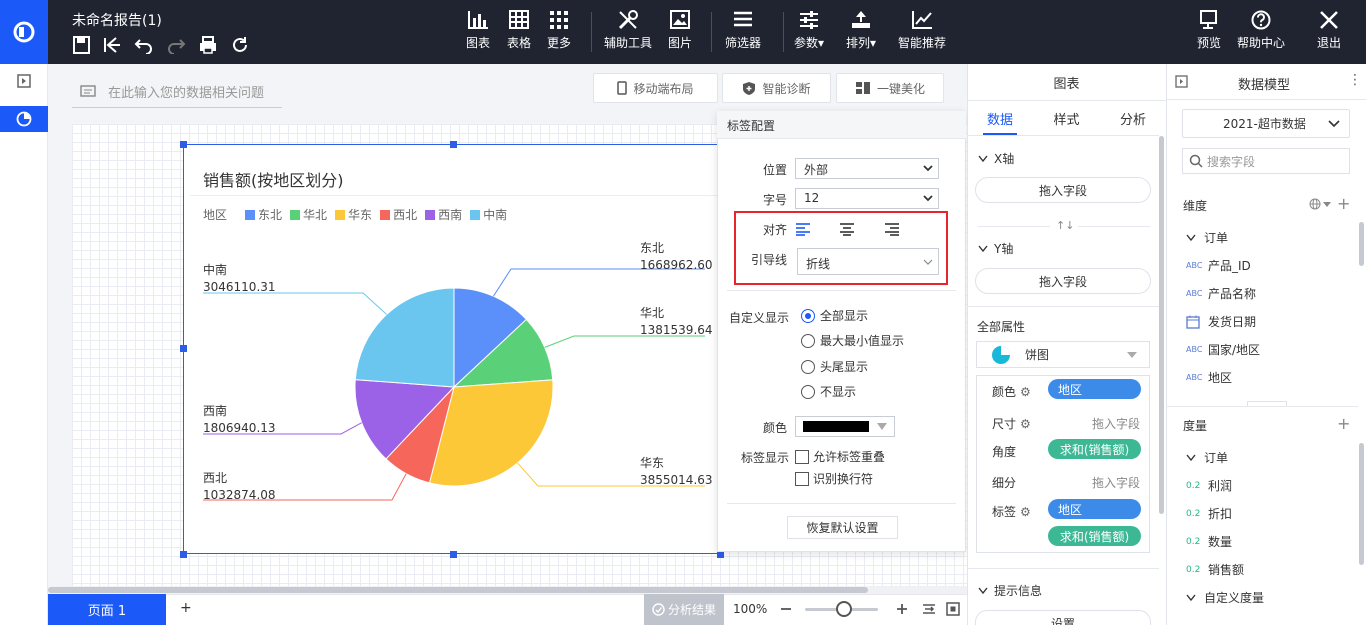  What do you see at coordinates (834, 315) in the screenshot?
I see `radio-show-all: 全部显示` at bounding box center [834, 315].